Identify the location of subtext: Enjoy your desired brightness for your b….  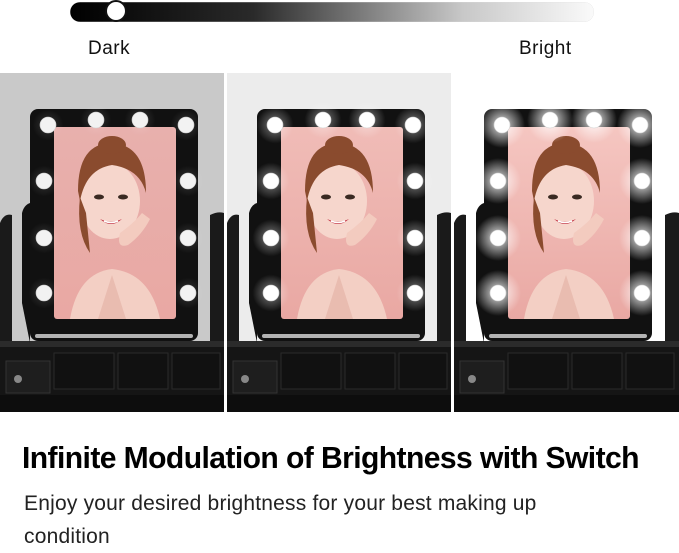
(280, 520).